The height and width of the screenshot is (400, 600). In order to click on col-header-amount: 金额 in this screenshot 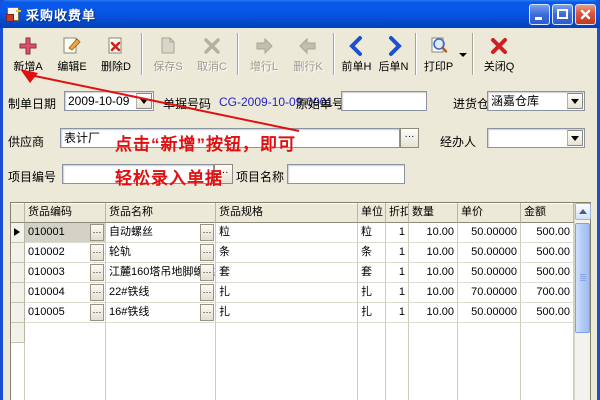, I will do `click(547, 213)`.